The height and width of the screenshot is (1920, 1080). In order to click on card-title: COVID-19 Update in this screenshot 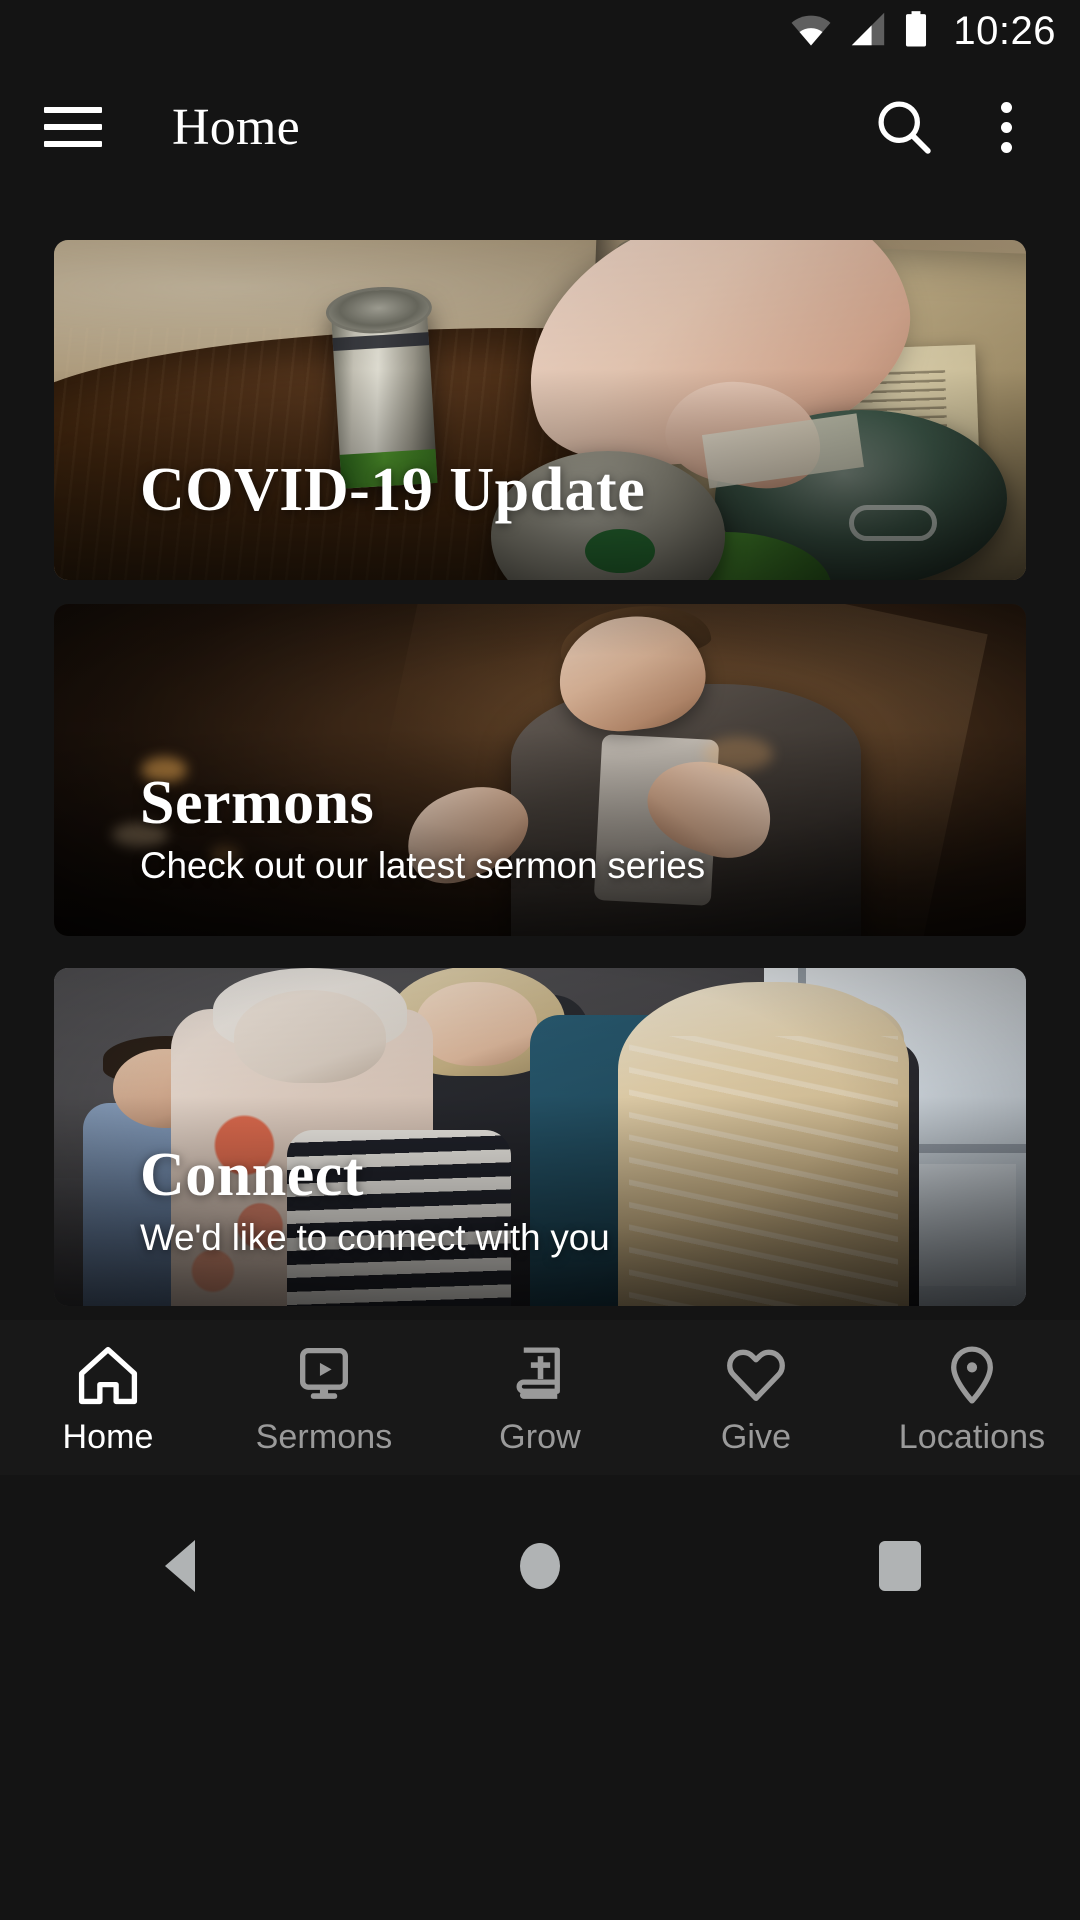, I will do `click(393, 489)`.